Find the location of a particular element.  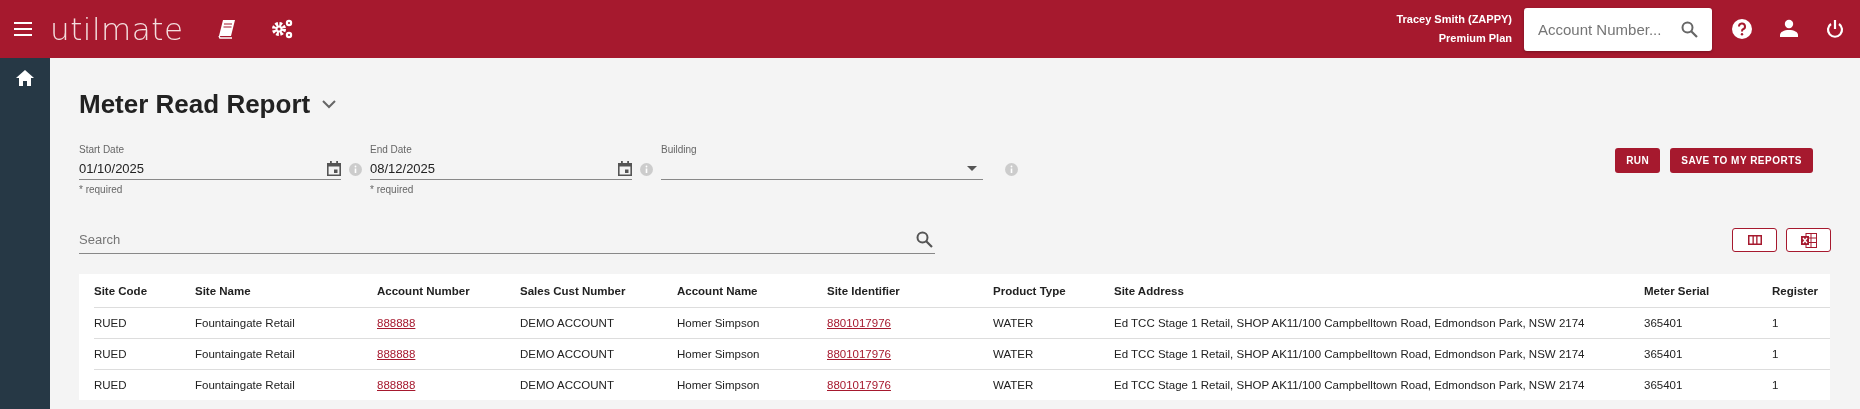

field-label: Building is located at coordinates (679, 150).